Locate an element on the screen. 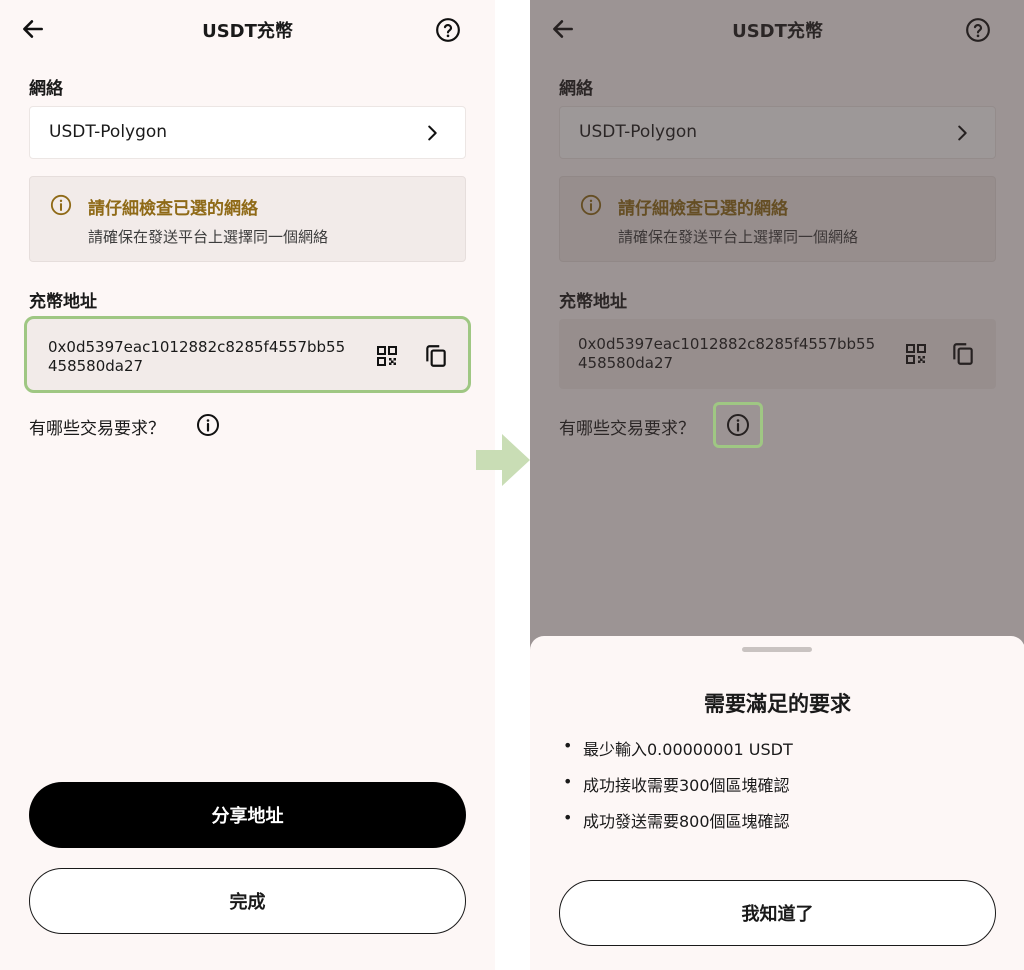  info-highlight-frame is located at coordinates (738, 425).